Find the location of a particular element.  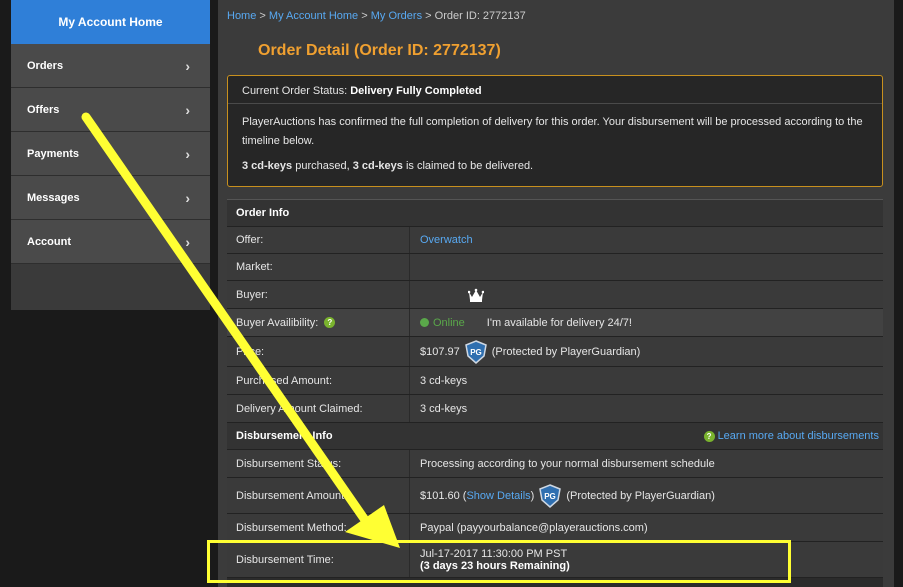

status-value: Delivery Fully Completed is located at coordinates (416, 91).